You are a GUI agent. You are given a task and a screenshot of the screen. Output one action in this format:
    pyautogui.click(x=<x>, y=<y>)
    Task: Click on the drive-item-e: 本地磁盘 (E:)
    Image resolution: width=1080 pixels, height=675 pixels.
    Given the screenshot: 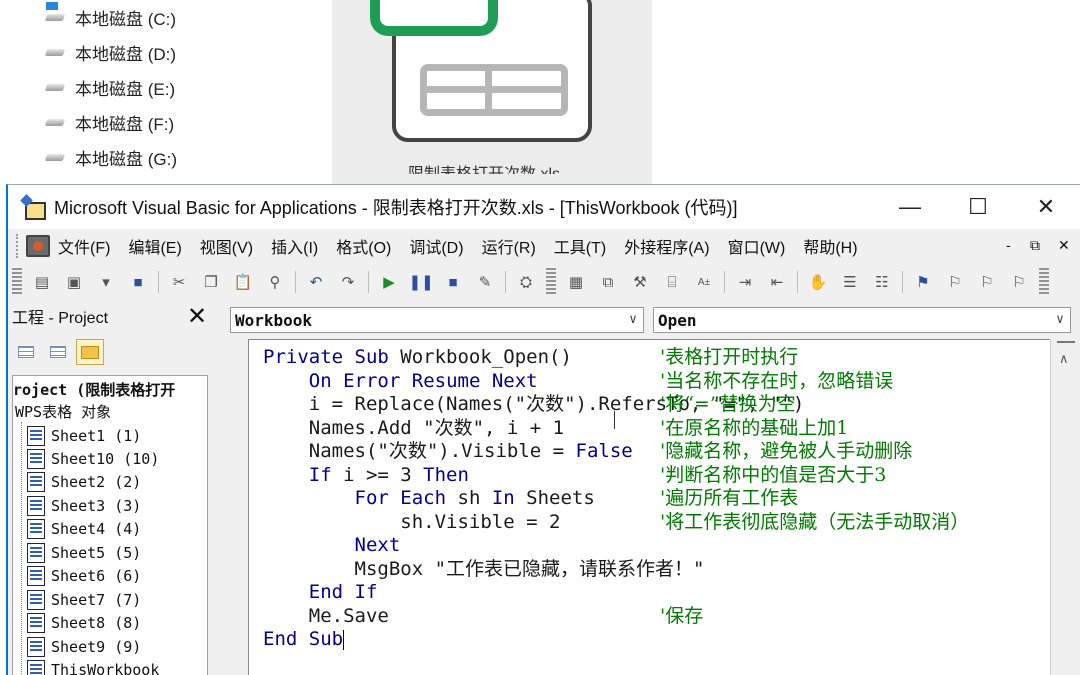 What is the action you would take?
    pyautogui.click(x=109, y=87)
    